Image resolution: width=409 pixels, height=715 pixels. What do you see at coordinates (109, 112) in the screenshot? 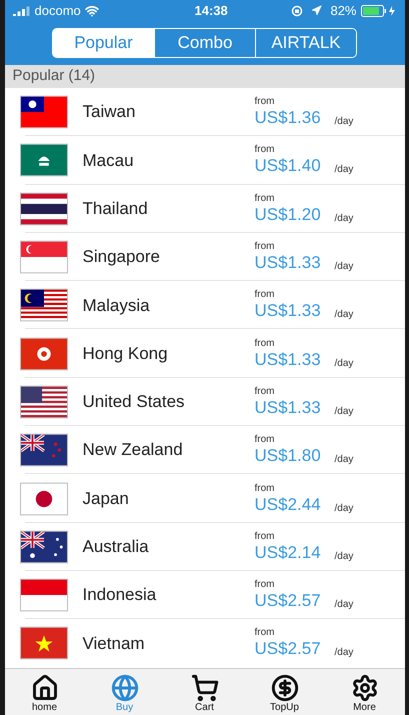
I see `country-name: Taiwan` at bounding box center [109, 112].